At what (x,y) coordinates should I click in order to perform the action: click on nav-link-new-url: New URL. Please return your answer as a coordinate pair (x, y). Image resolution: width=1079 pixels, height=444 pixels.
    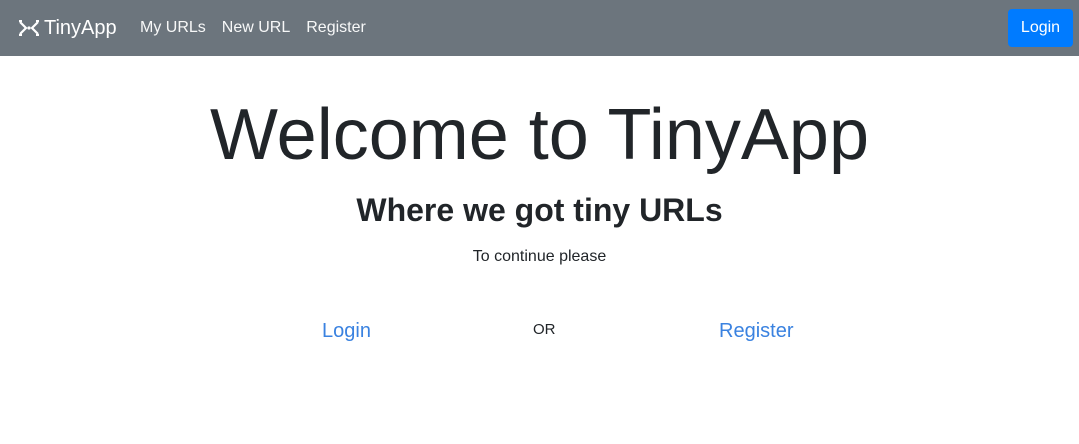
    Looking at the image, I should click on (256, 28).